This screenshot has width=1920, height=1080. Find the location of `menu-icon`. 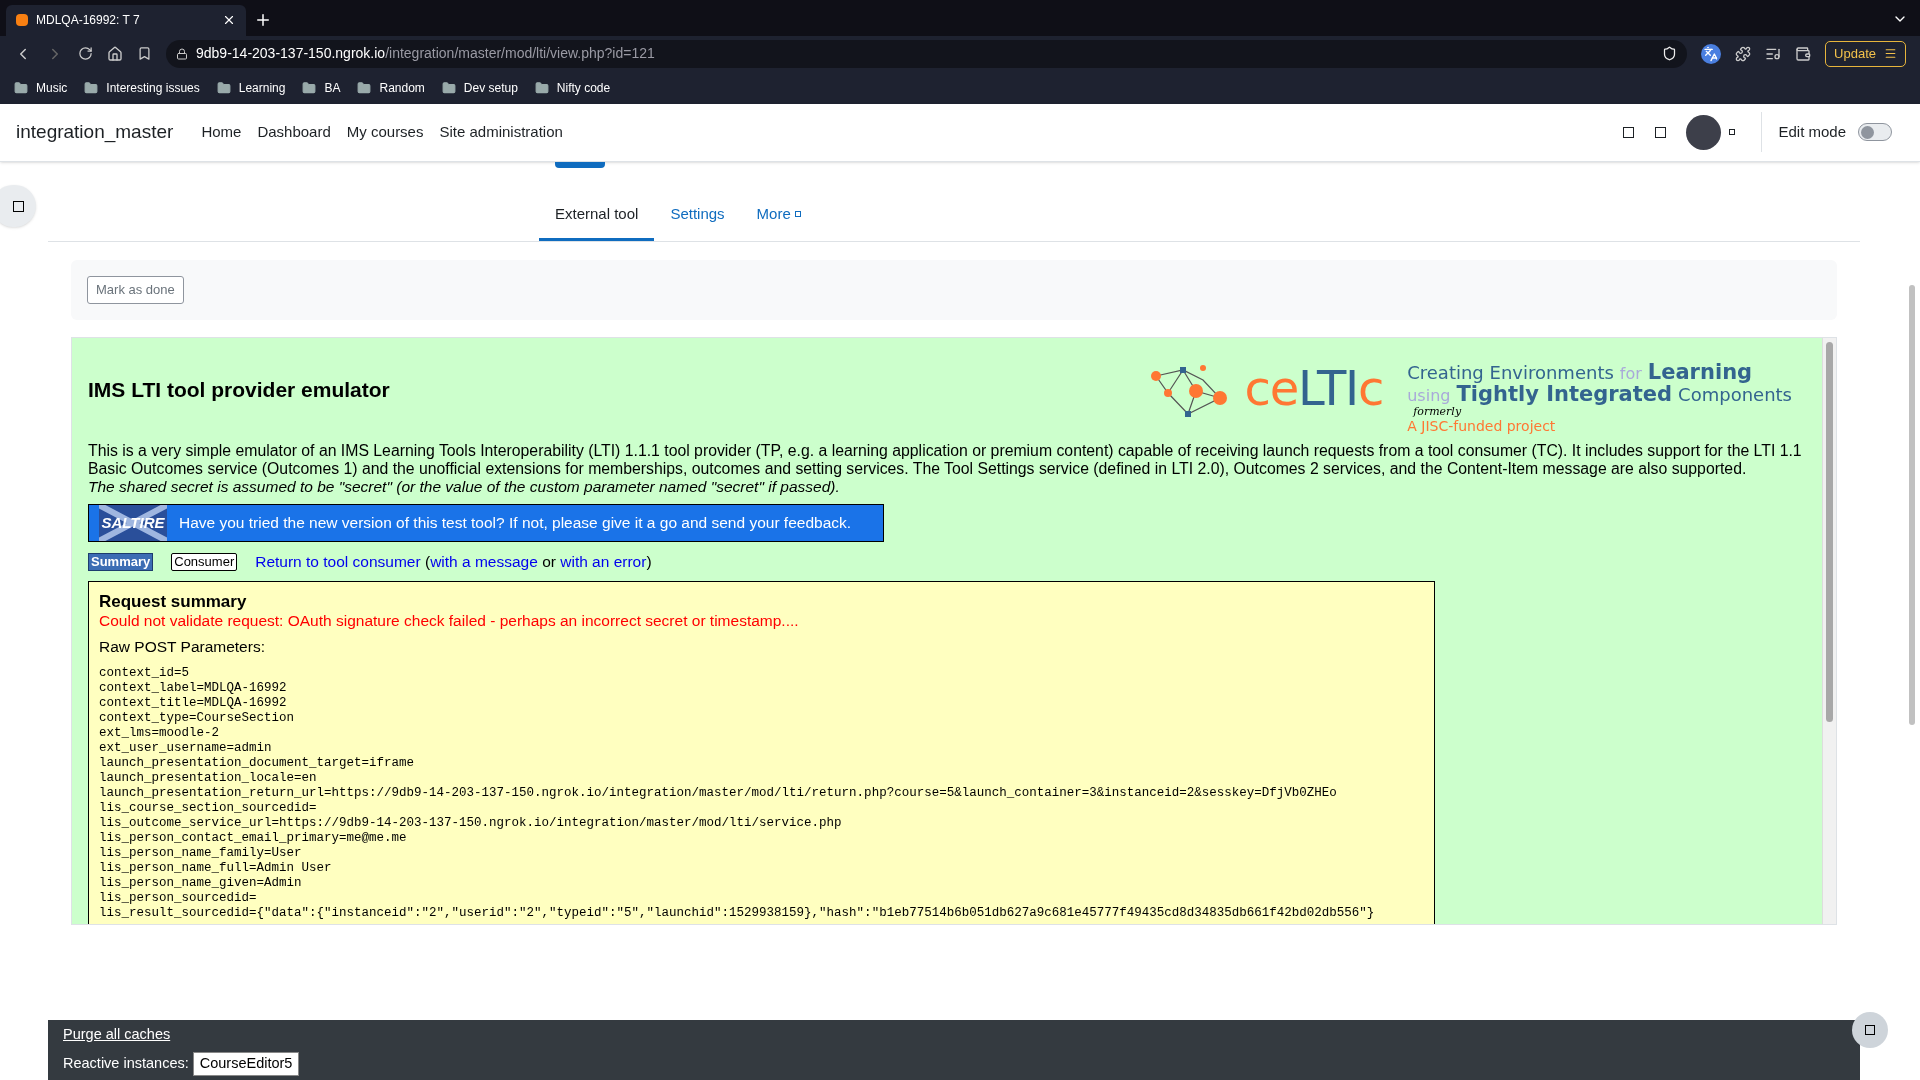

menu-icon is located at coordinates (1890, 54).